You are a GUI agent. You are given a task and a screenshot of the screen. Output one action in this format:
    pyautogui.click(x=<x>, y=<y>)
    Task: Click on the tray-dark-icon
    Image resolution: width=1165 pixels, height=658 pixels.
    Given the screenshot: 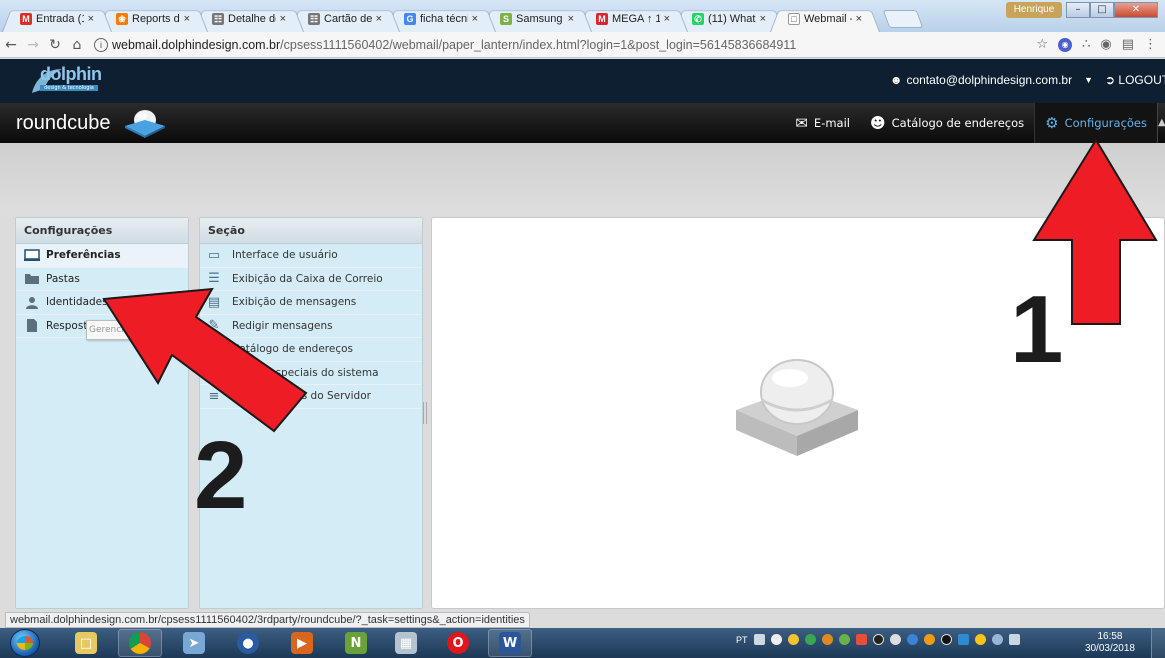 What is the action you would take?
    pyautogui.click(x=878, y=639)
    